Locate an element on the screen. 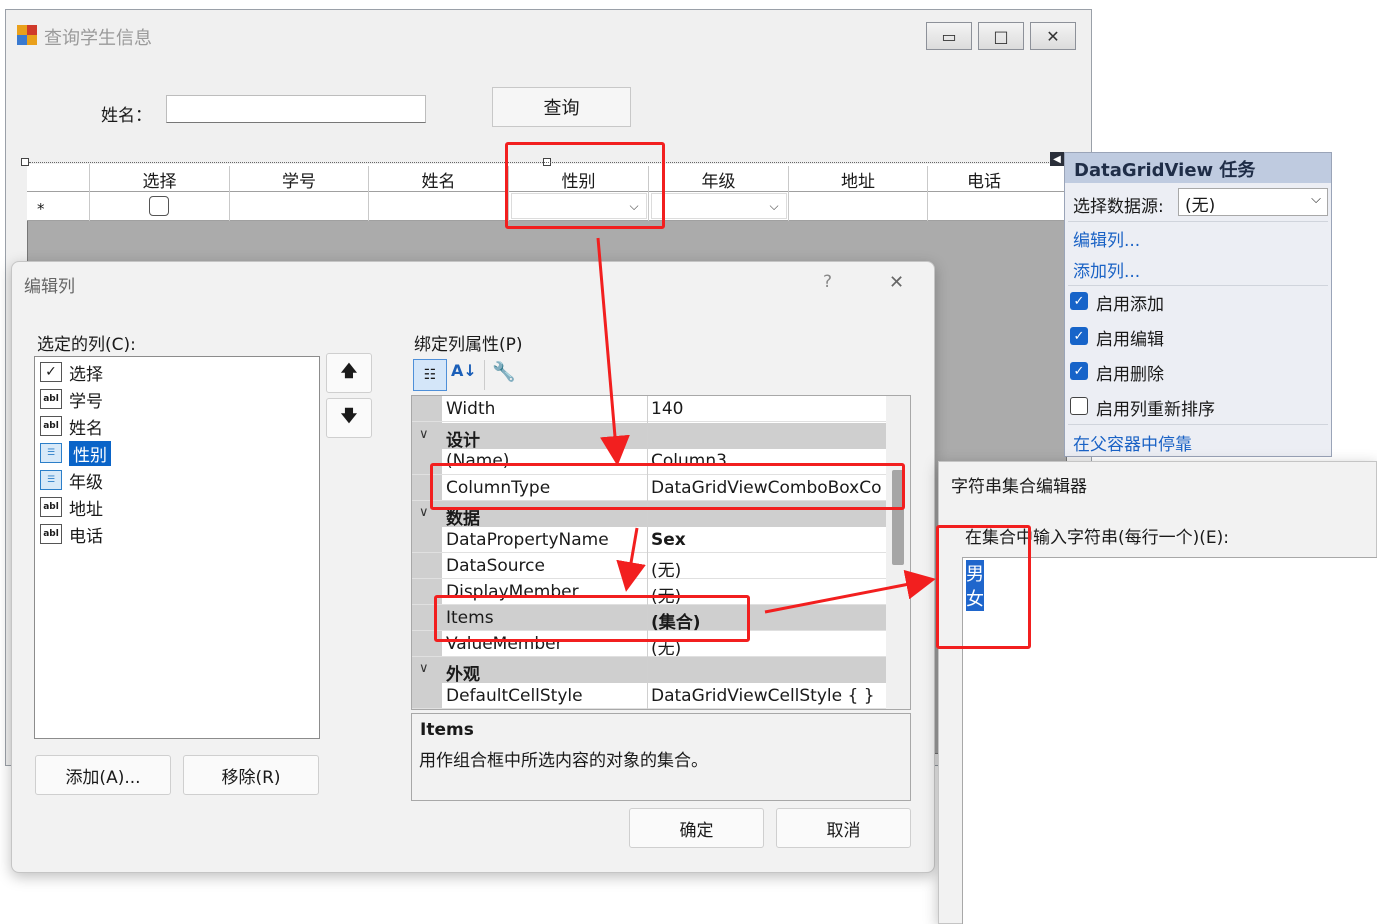 The width and height of the screenshot is (1377, 924). arrow-to-columntype is located at coordinates (613, 351).